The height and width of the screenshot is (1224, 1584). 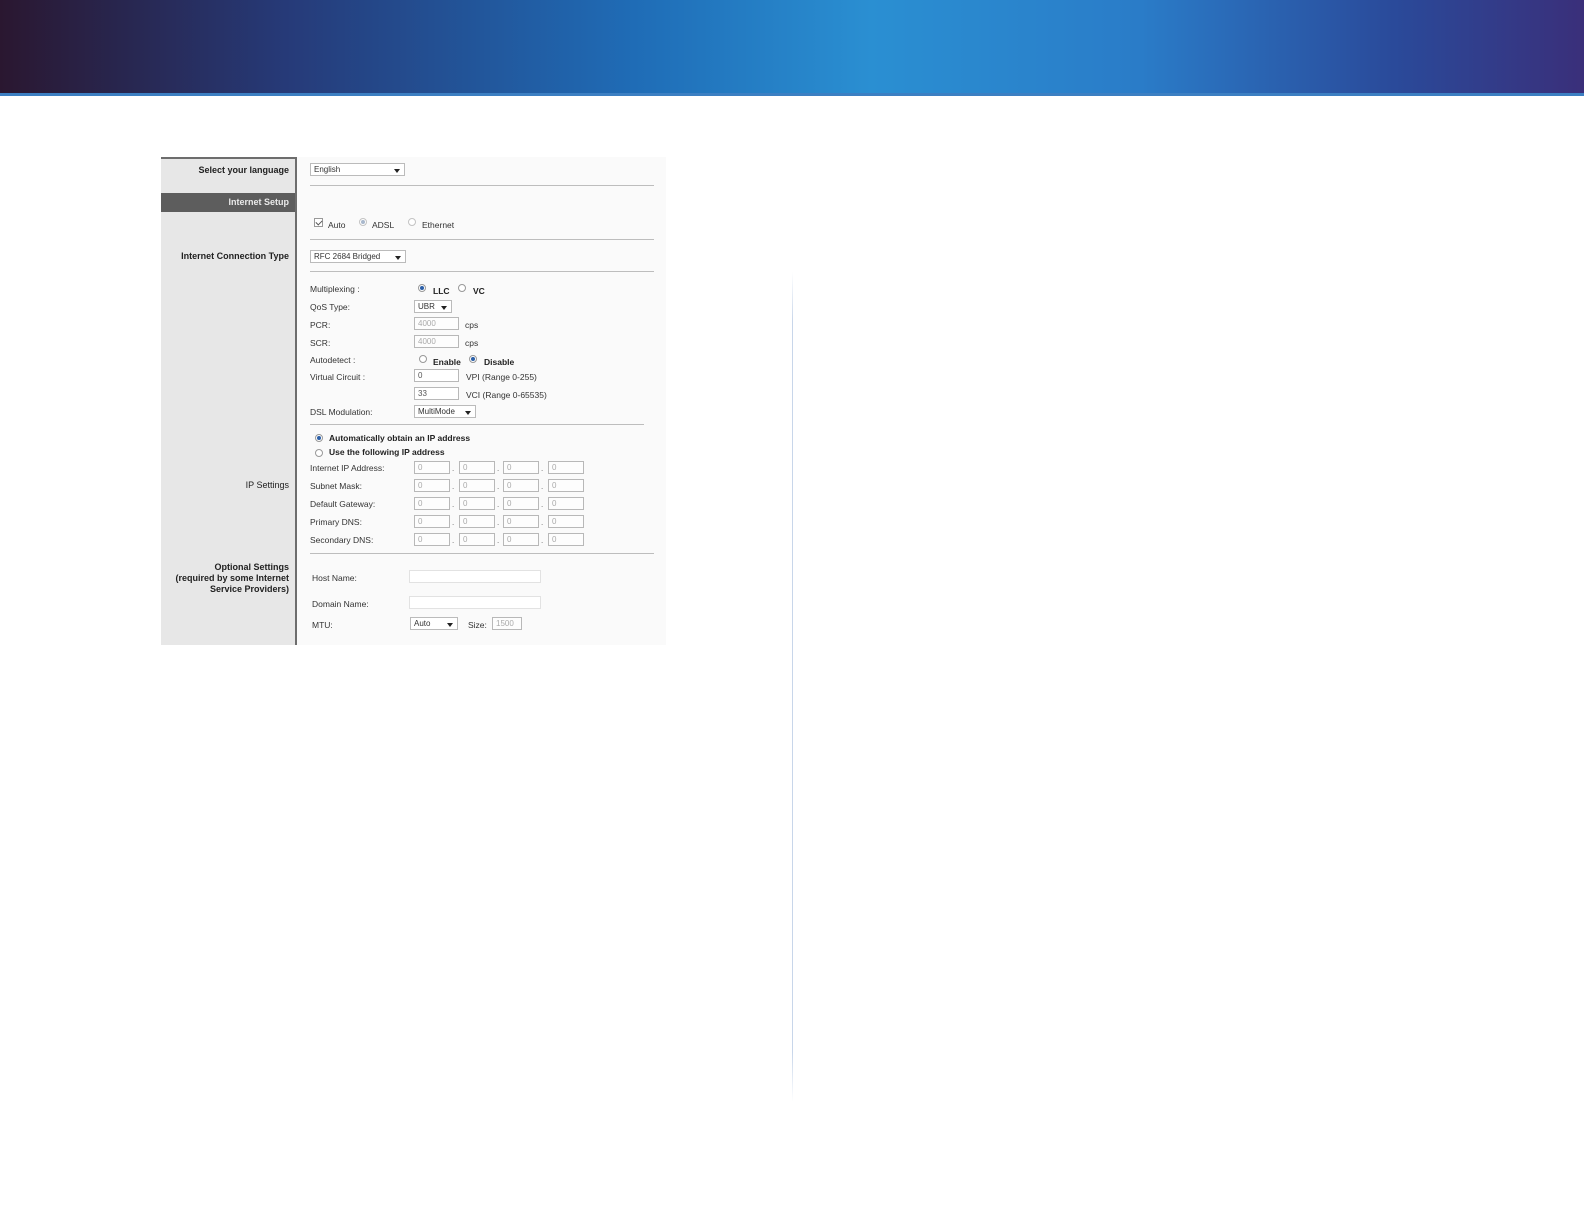 I want to click on sidebar-label-optional-2: (required by some Internet, so click(x=232, y=578).